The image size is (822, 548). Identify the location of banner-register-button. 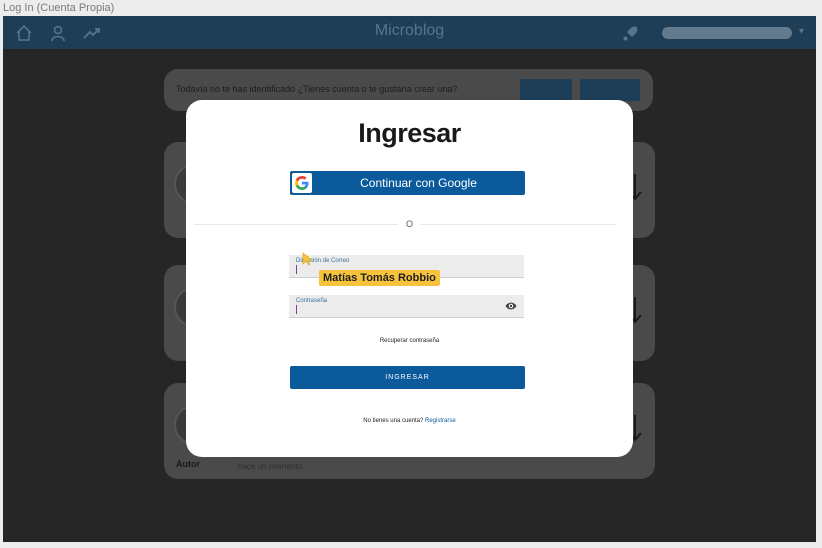
(610, 90).